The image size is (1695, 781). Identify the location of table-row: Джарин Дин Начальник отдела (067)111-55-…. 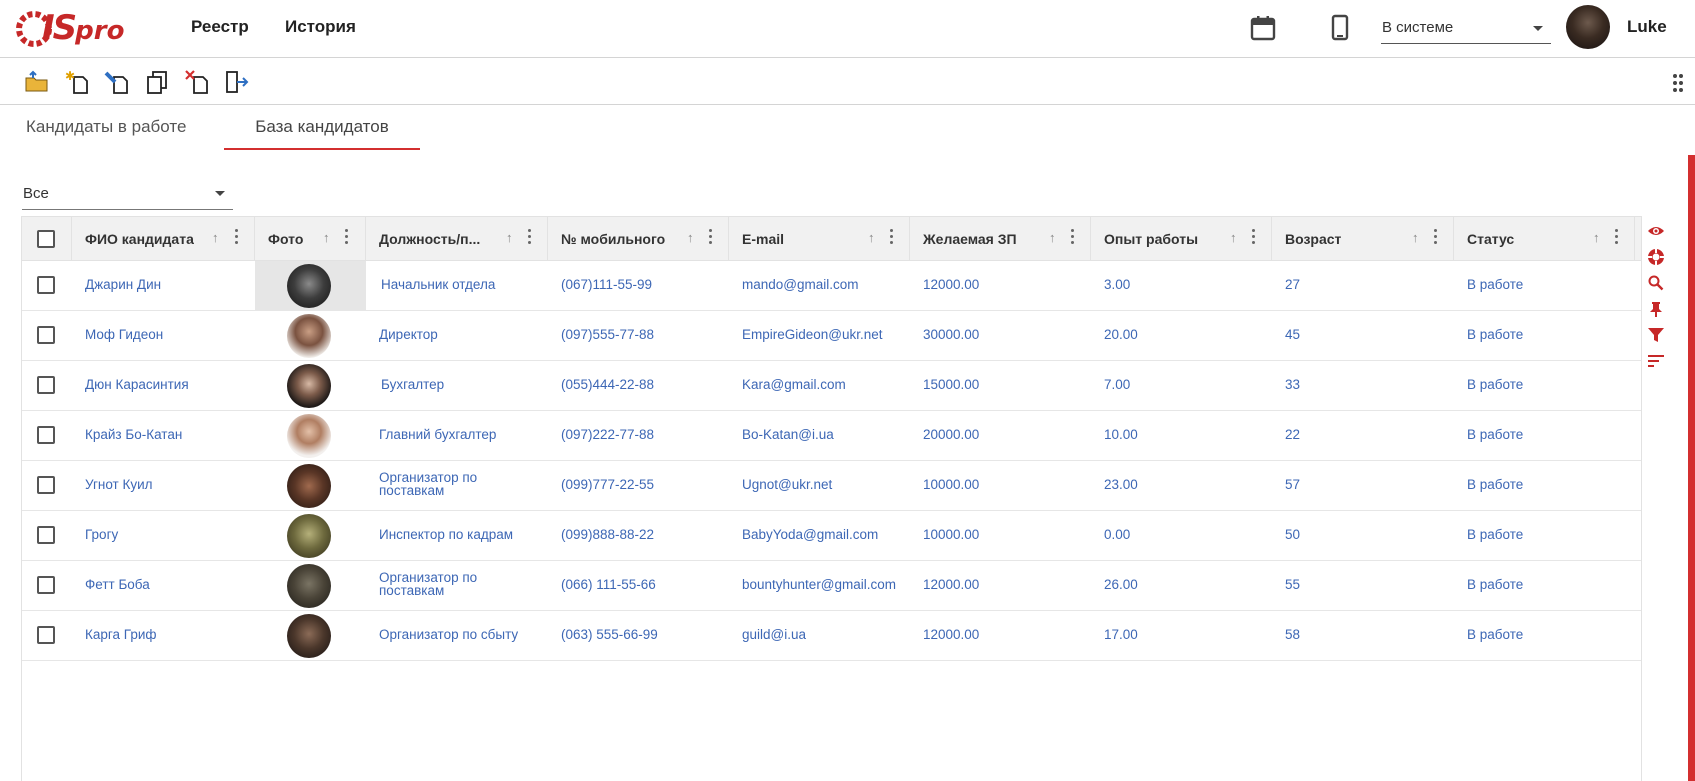
(832, 286).